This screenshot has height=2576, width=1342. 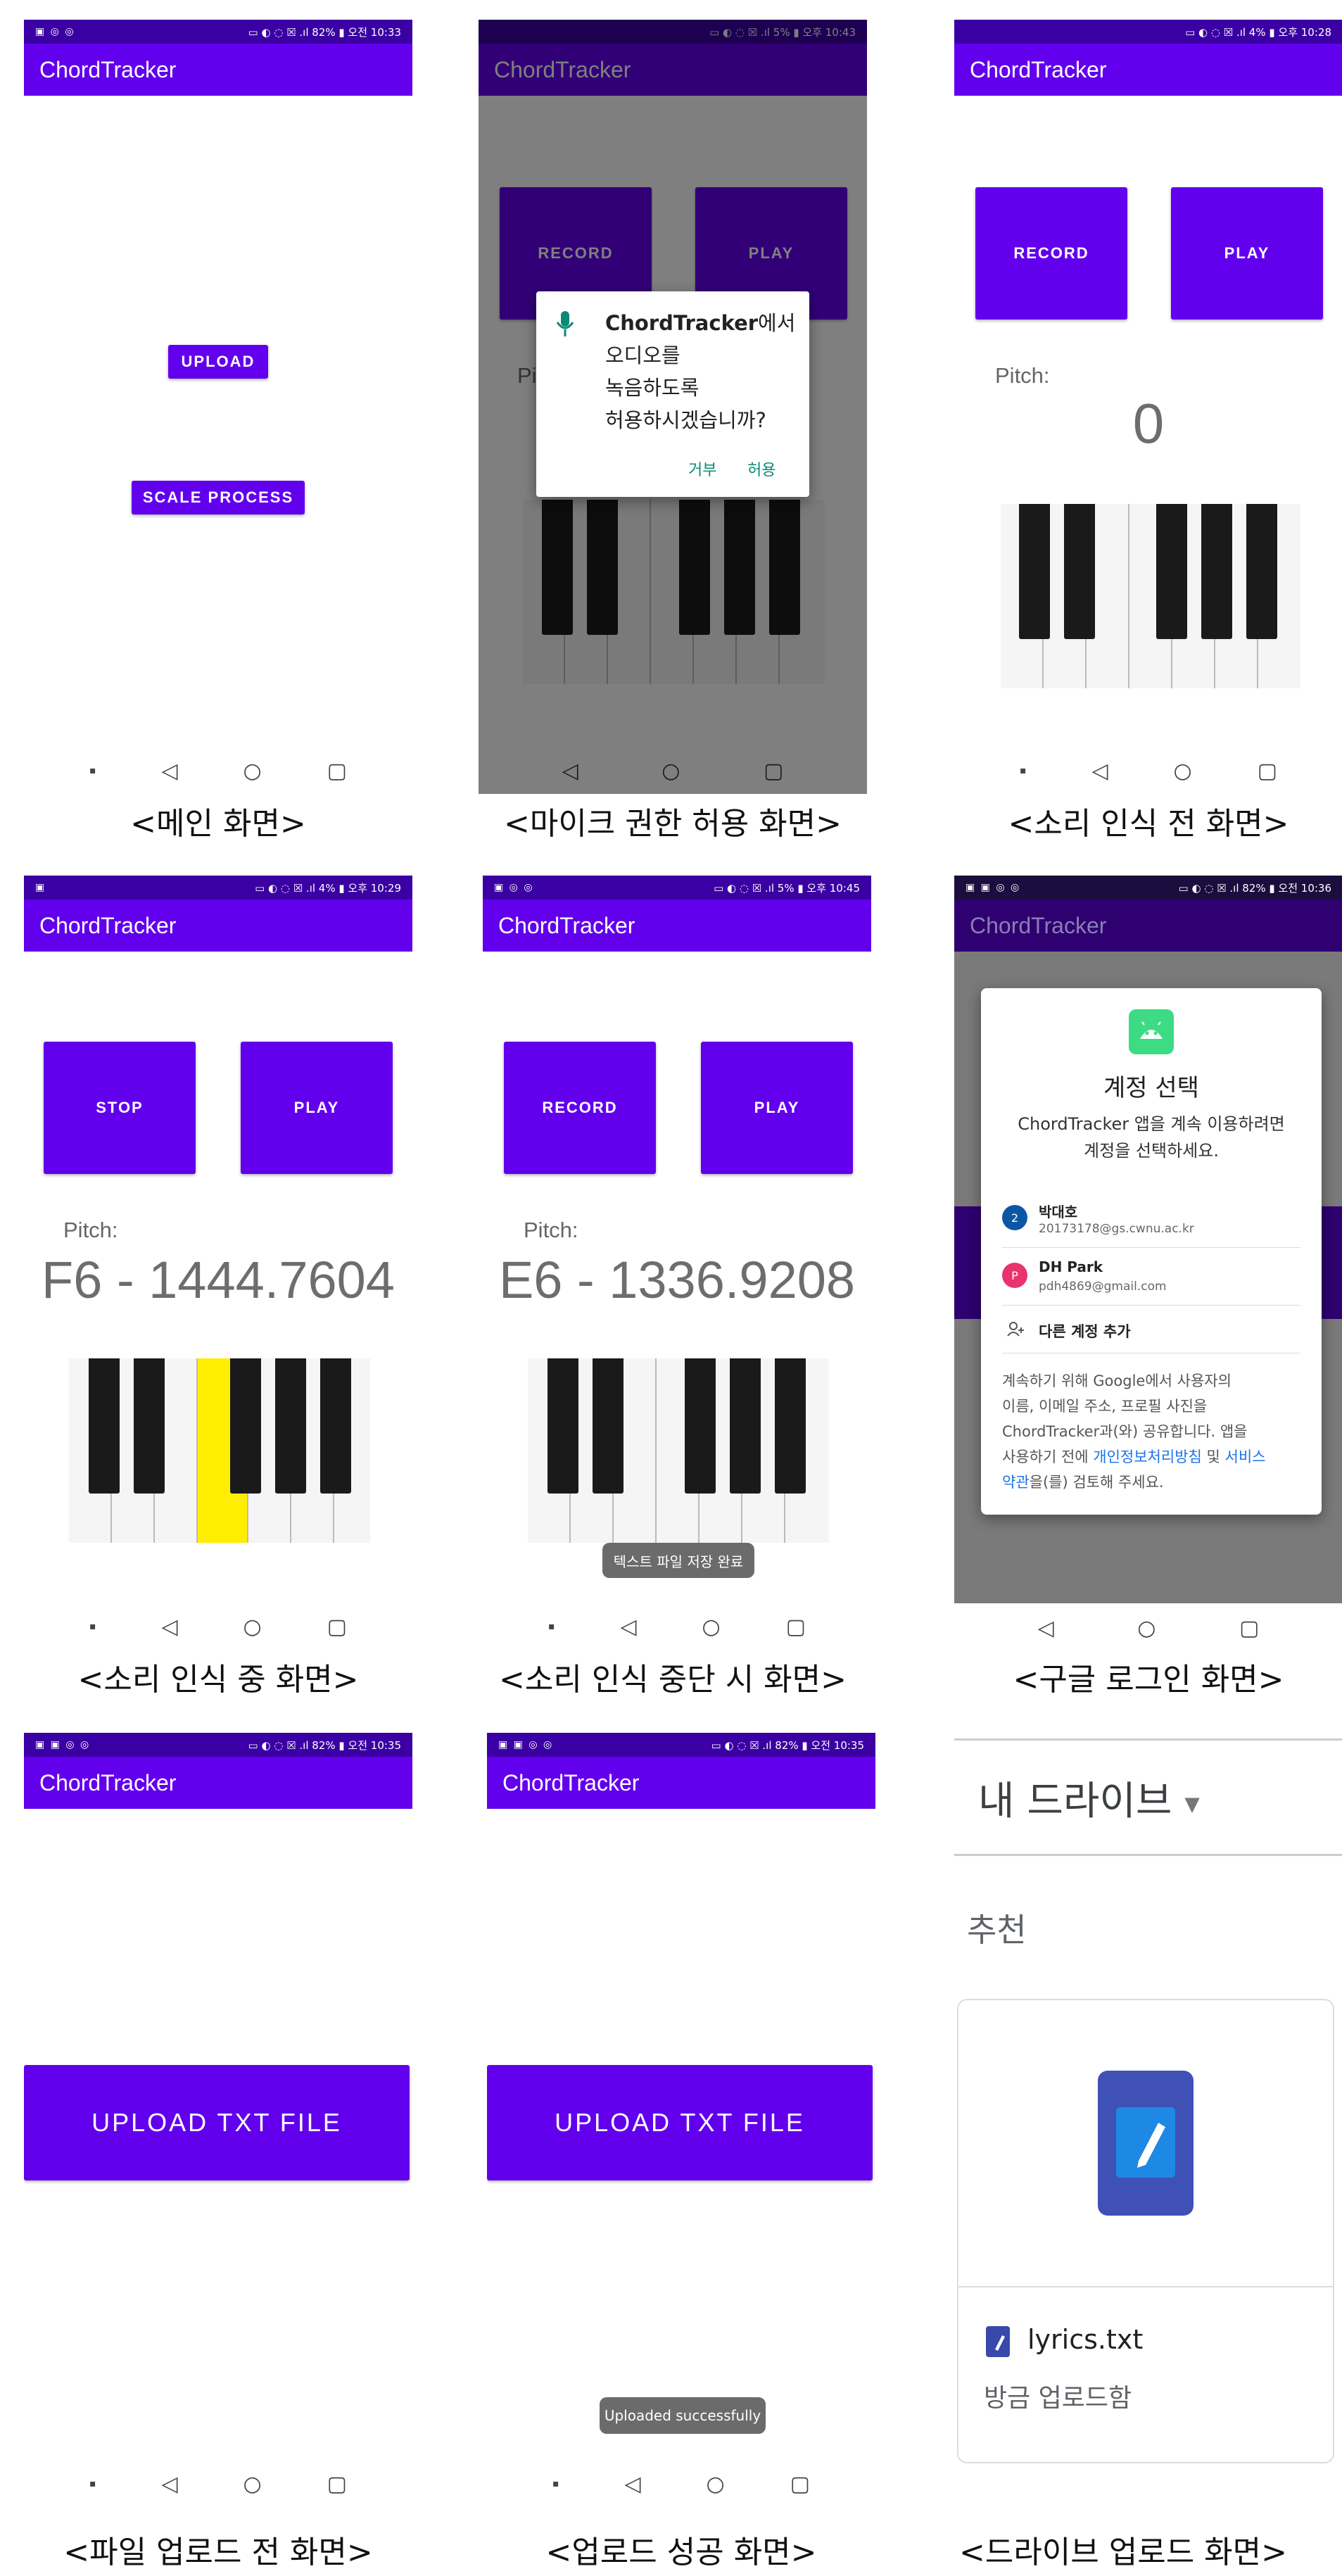 What do you see at coordinates (1147, 1456) in the screenshot?
I see `privacy-policy-link: 개인정보처리방침` at bounding box center [1147, 1456].